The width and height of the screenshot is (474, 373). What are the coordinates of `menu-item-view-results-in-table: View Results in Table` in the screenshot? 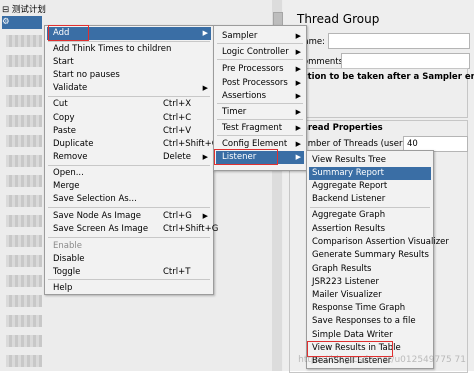 It's located at (370, 348).